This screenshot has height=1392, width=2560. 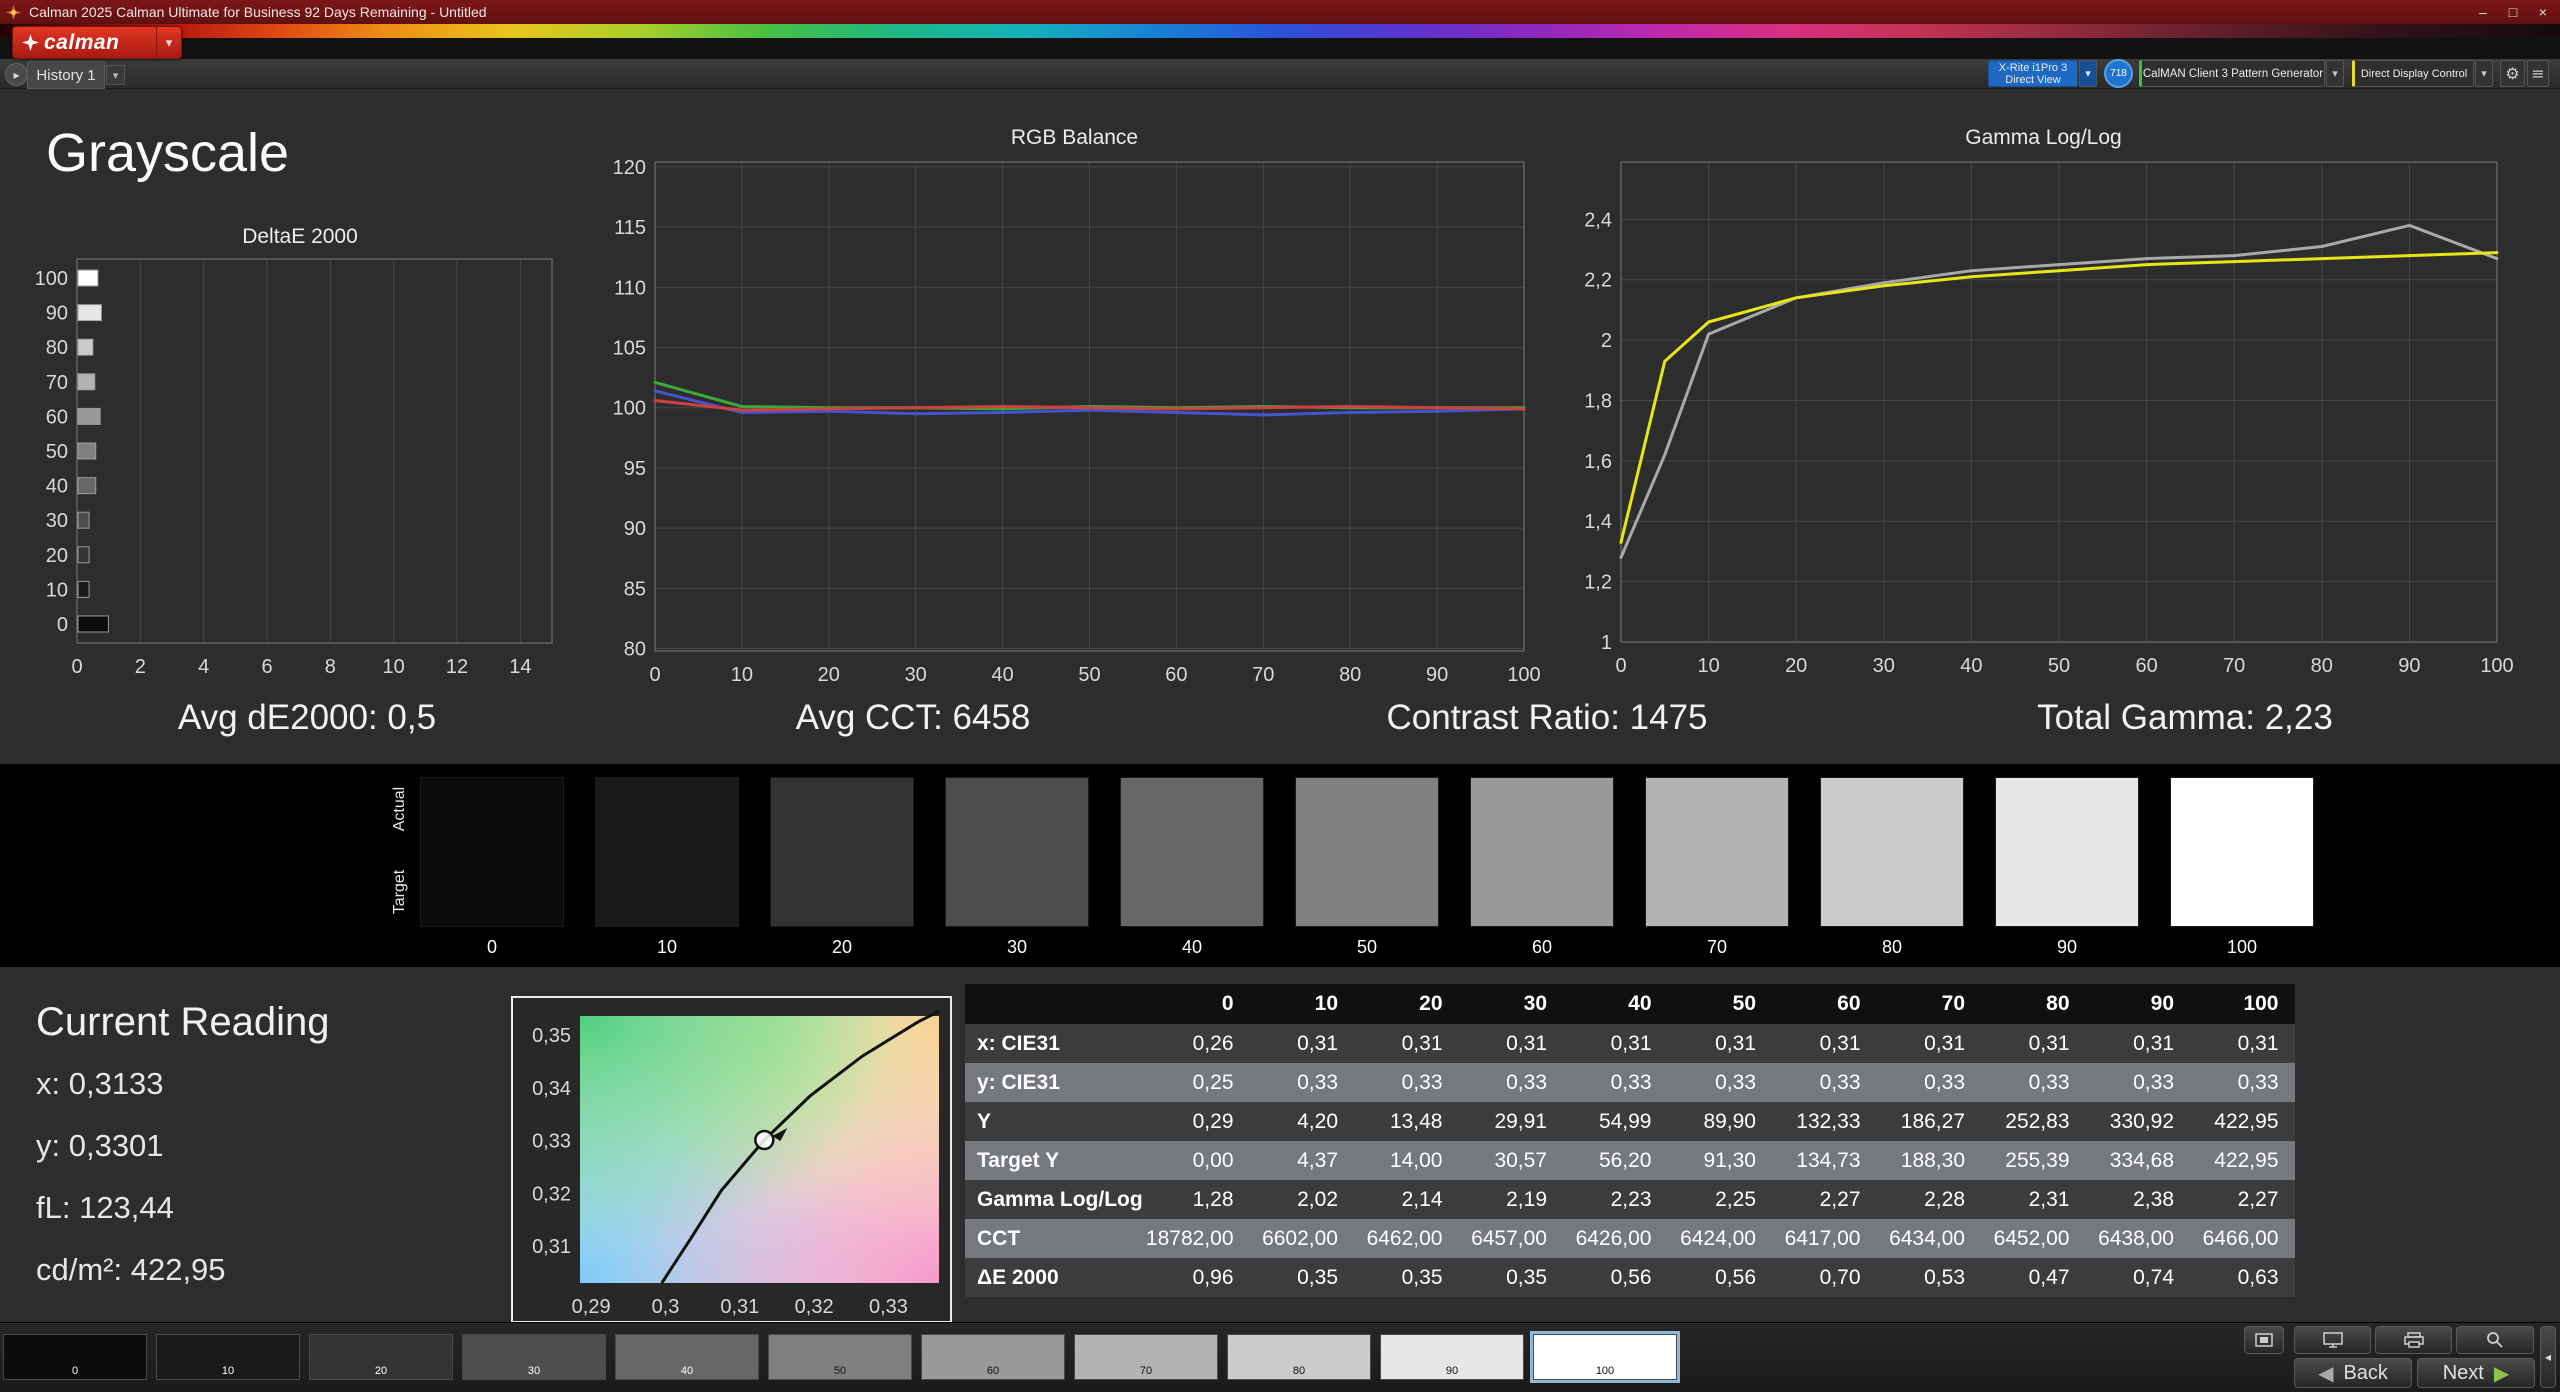 What do you see at coordinates (2141, 1121) in the screenshot?
I see `table-cell: 330,92` at bounding box center [2141, 1121].